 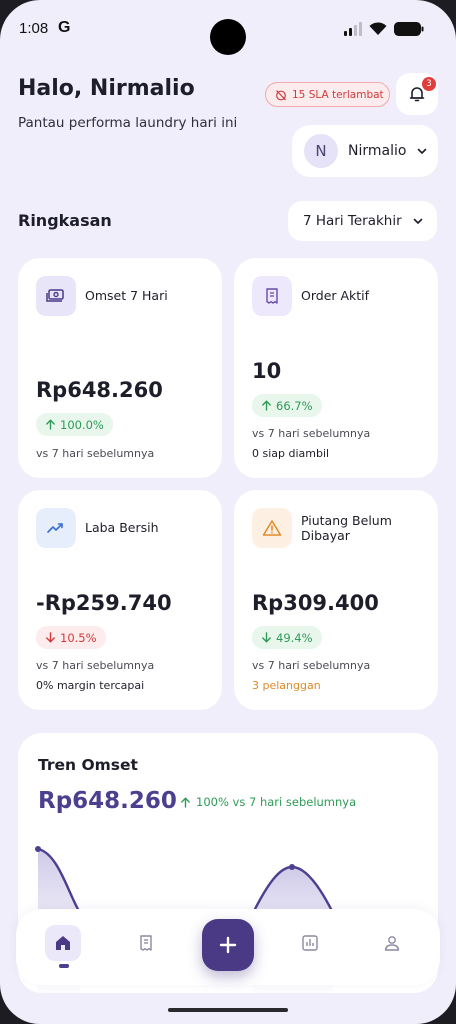 What do you see at coordinates (429, 84) in the screenshot?
I see `notification-count-badge: 3` at bounding box center [429, 84].